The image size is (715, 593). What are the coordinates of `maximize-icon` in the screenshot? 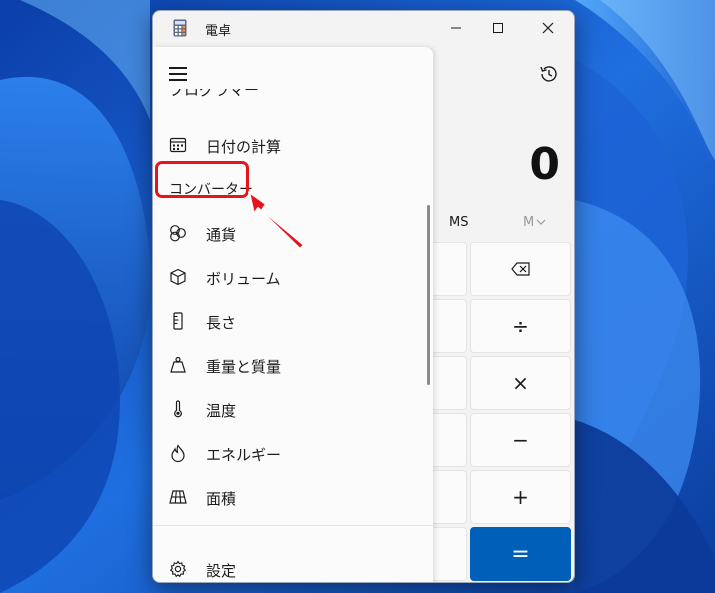 It's located at (498, 28).